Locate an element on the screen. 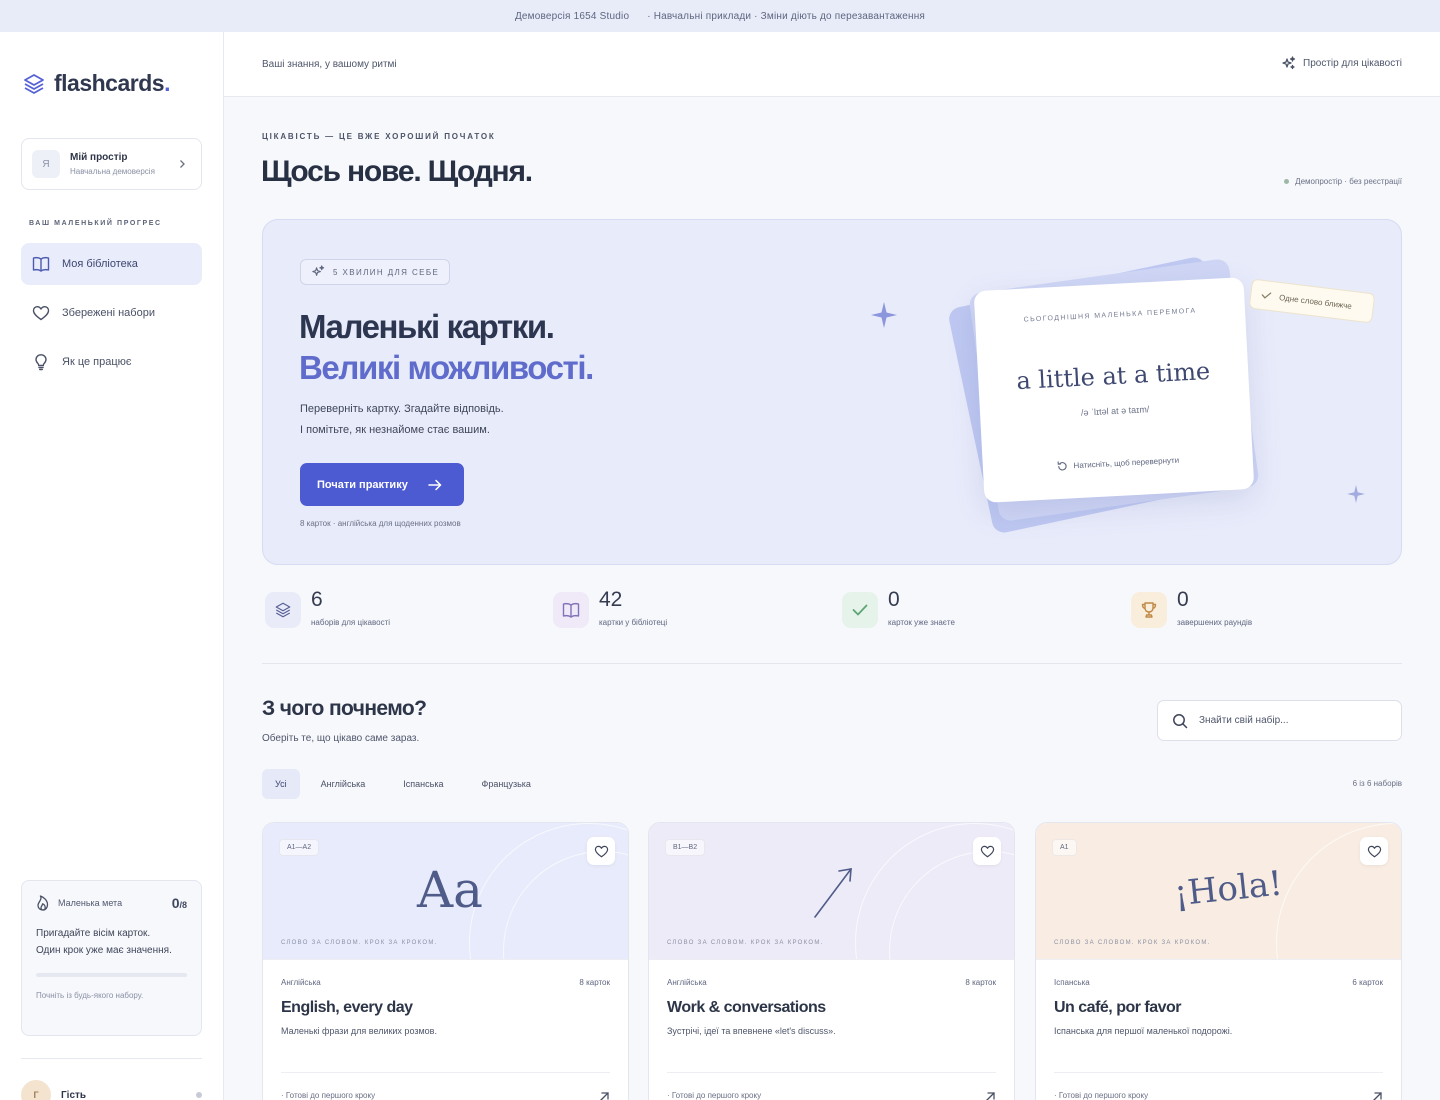  filter-english: Англійська is located at coordinates (343, 784).